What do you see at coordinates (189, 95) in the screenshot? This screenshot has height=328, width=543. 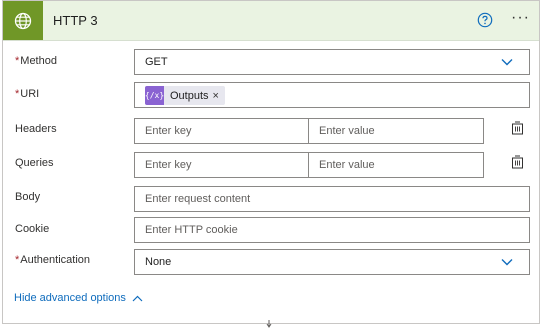 I see `token-label: Outputs` at bounding box center [189, 95].